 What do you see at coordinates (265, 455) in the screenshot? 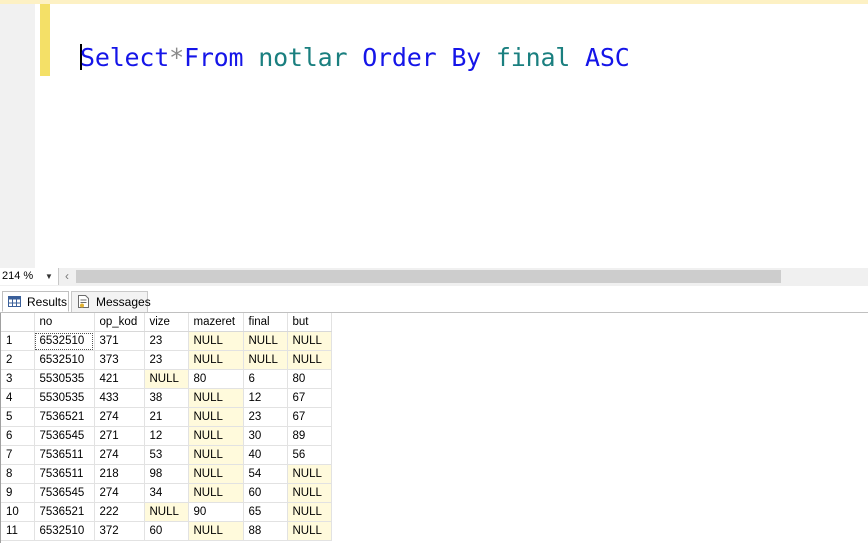
I see `grid-cell: 40` at bounding box center [265, 455].